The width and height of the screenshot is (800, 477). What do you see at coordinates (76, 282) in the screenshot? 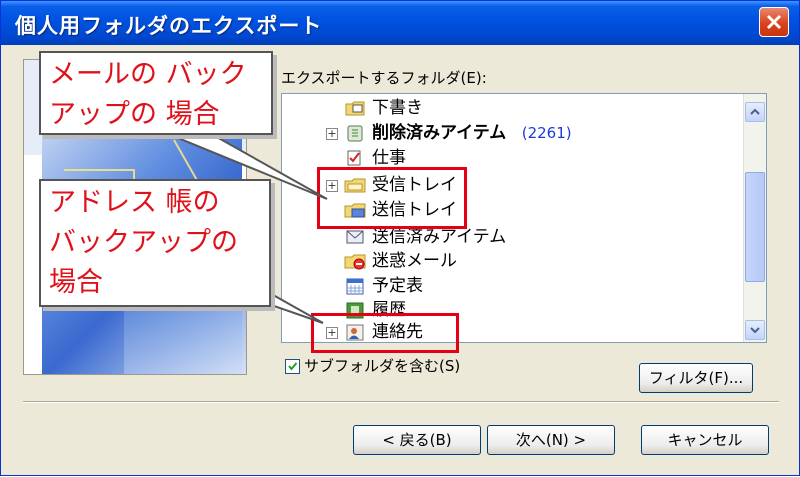
I see `callout-line: 場合` at bounding box center [76, 282].